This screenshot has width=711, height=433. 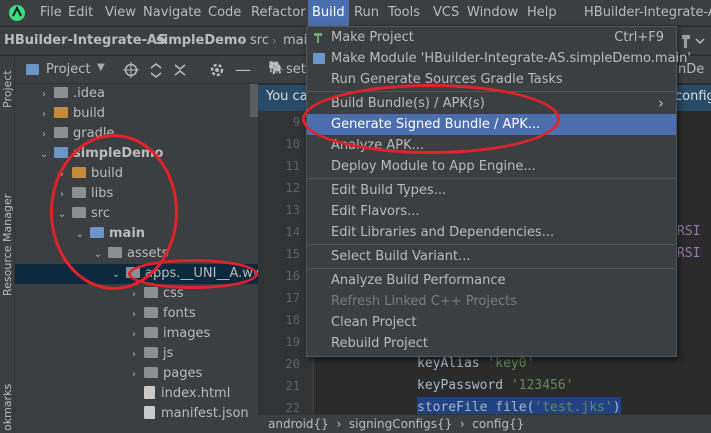 I want to click on tree-row: ⌄ simpleDemo, so click(x=101, y=154).